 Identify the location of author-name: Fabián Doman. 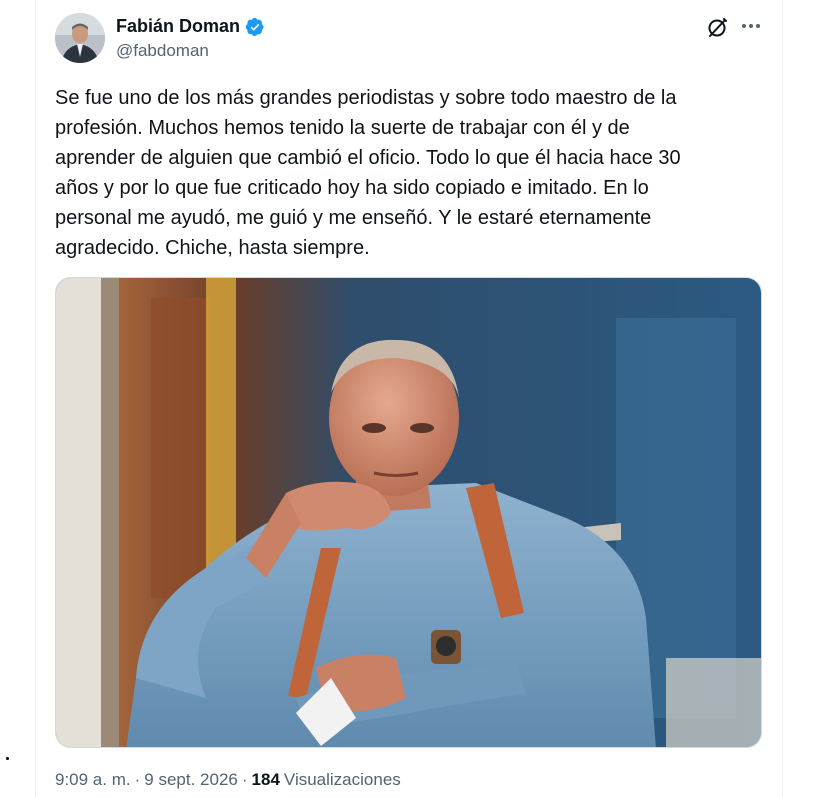
(178, 26).